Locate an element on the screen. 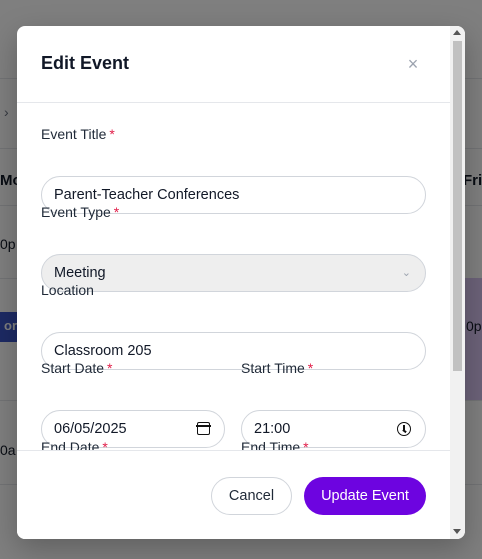 The height and width of the screenshot is (559, 482). close-icon: × is located at coordinates (413, 64).